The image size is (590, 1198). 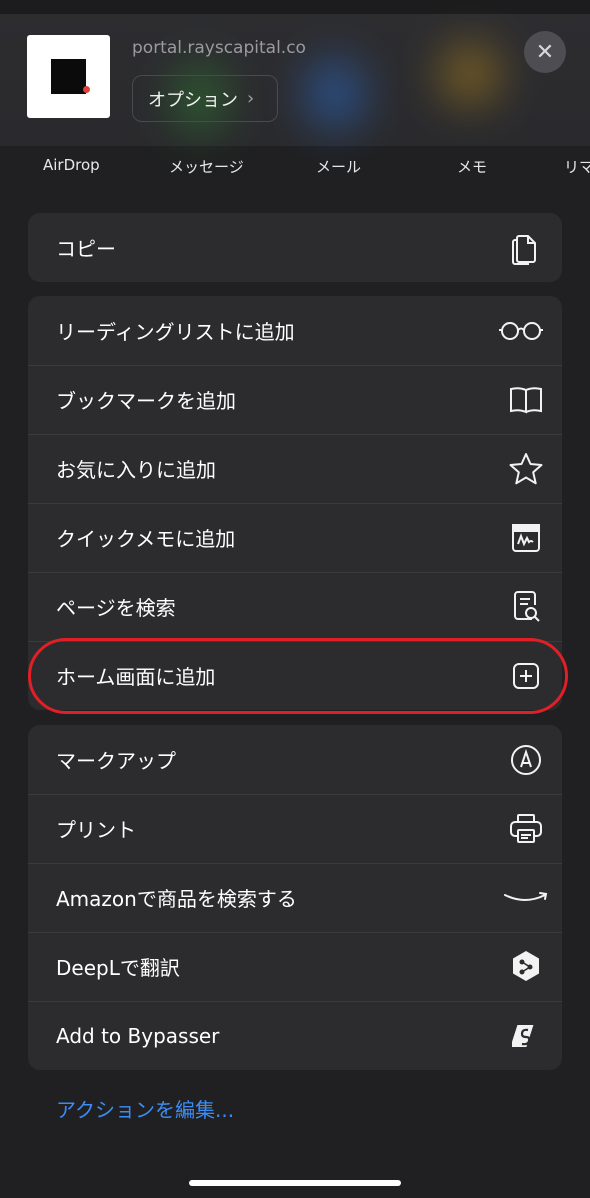 I want to click on action-quick-note: クイックメモに追加, so click(x=295, y=537).